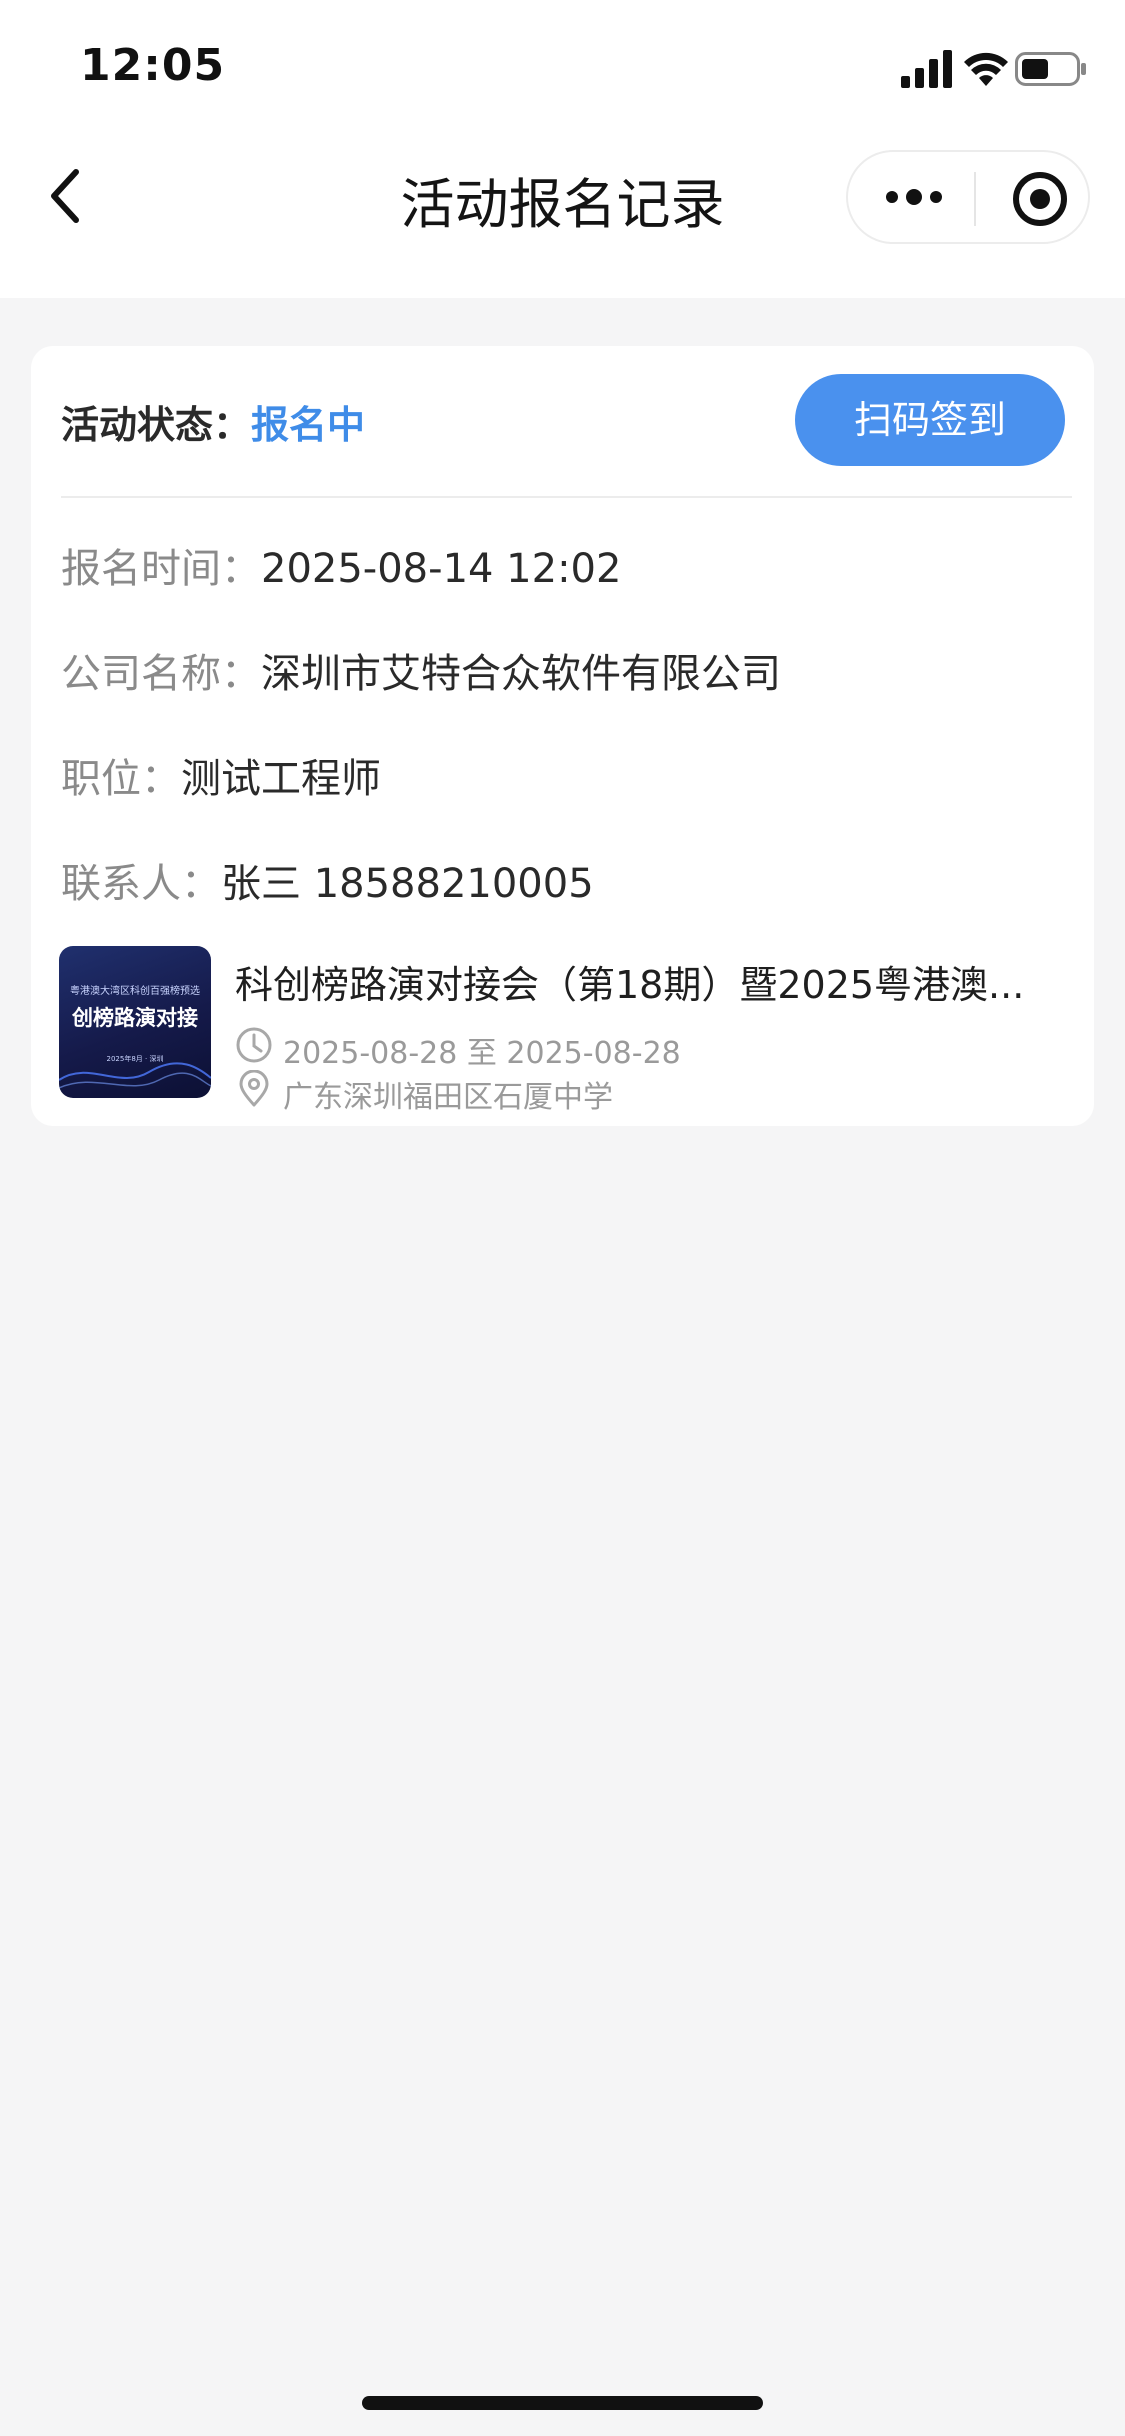 The height and width of the screenshot is (2436, 1125). Describe the element at coordinates (156, 425) in the screenshot. I see `status-label: 活动状态：` at that location.